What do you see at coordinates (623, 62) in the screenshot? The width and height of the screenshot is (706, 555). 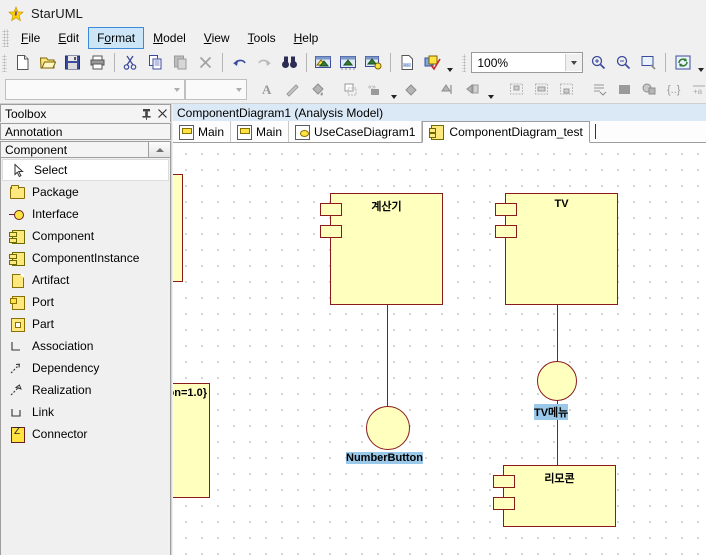 I see `zoom-out-icon` at bounding box center [623, 62].